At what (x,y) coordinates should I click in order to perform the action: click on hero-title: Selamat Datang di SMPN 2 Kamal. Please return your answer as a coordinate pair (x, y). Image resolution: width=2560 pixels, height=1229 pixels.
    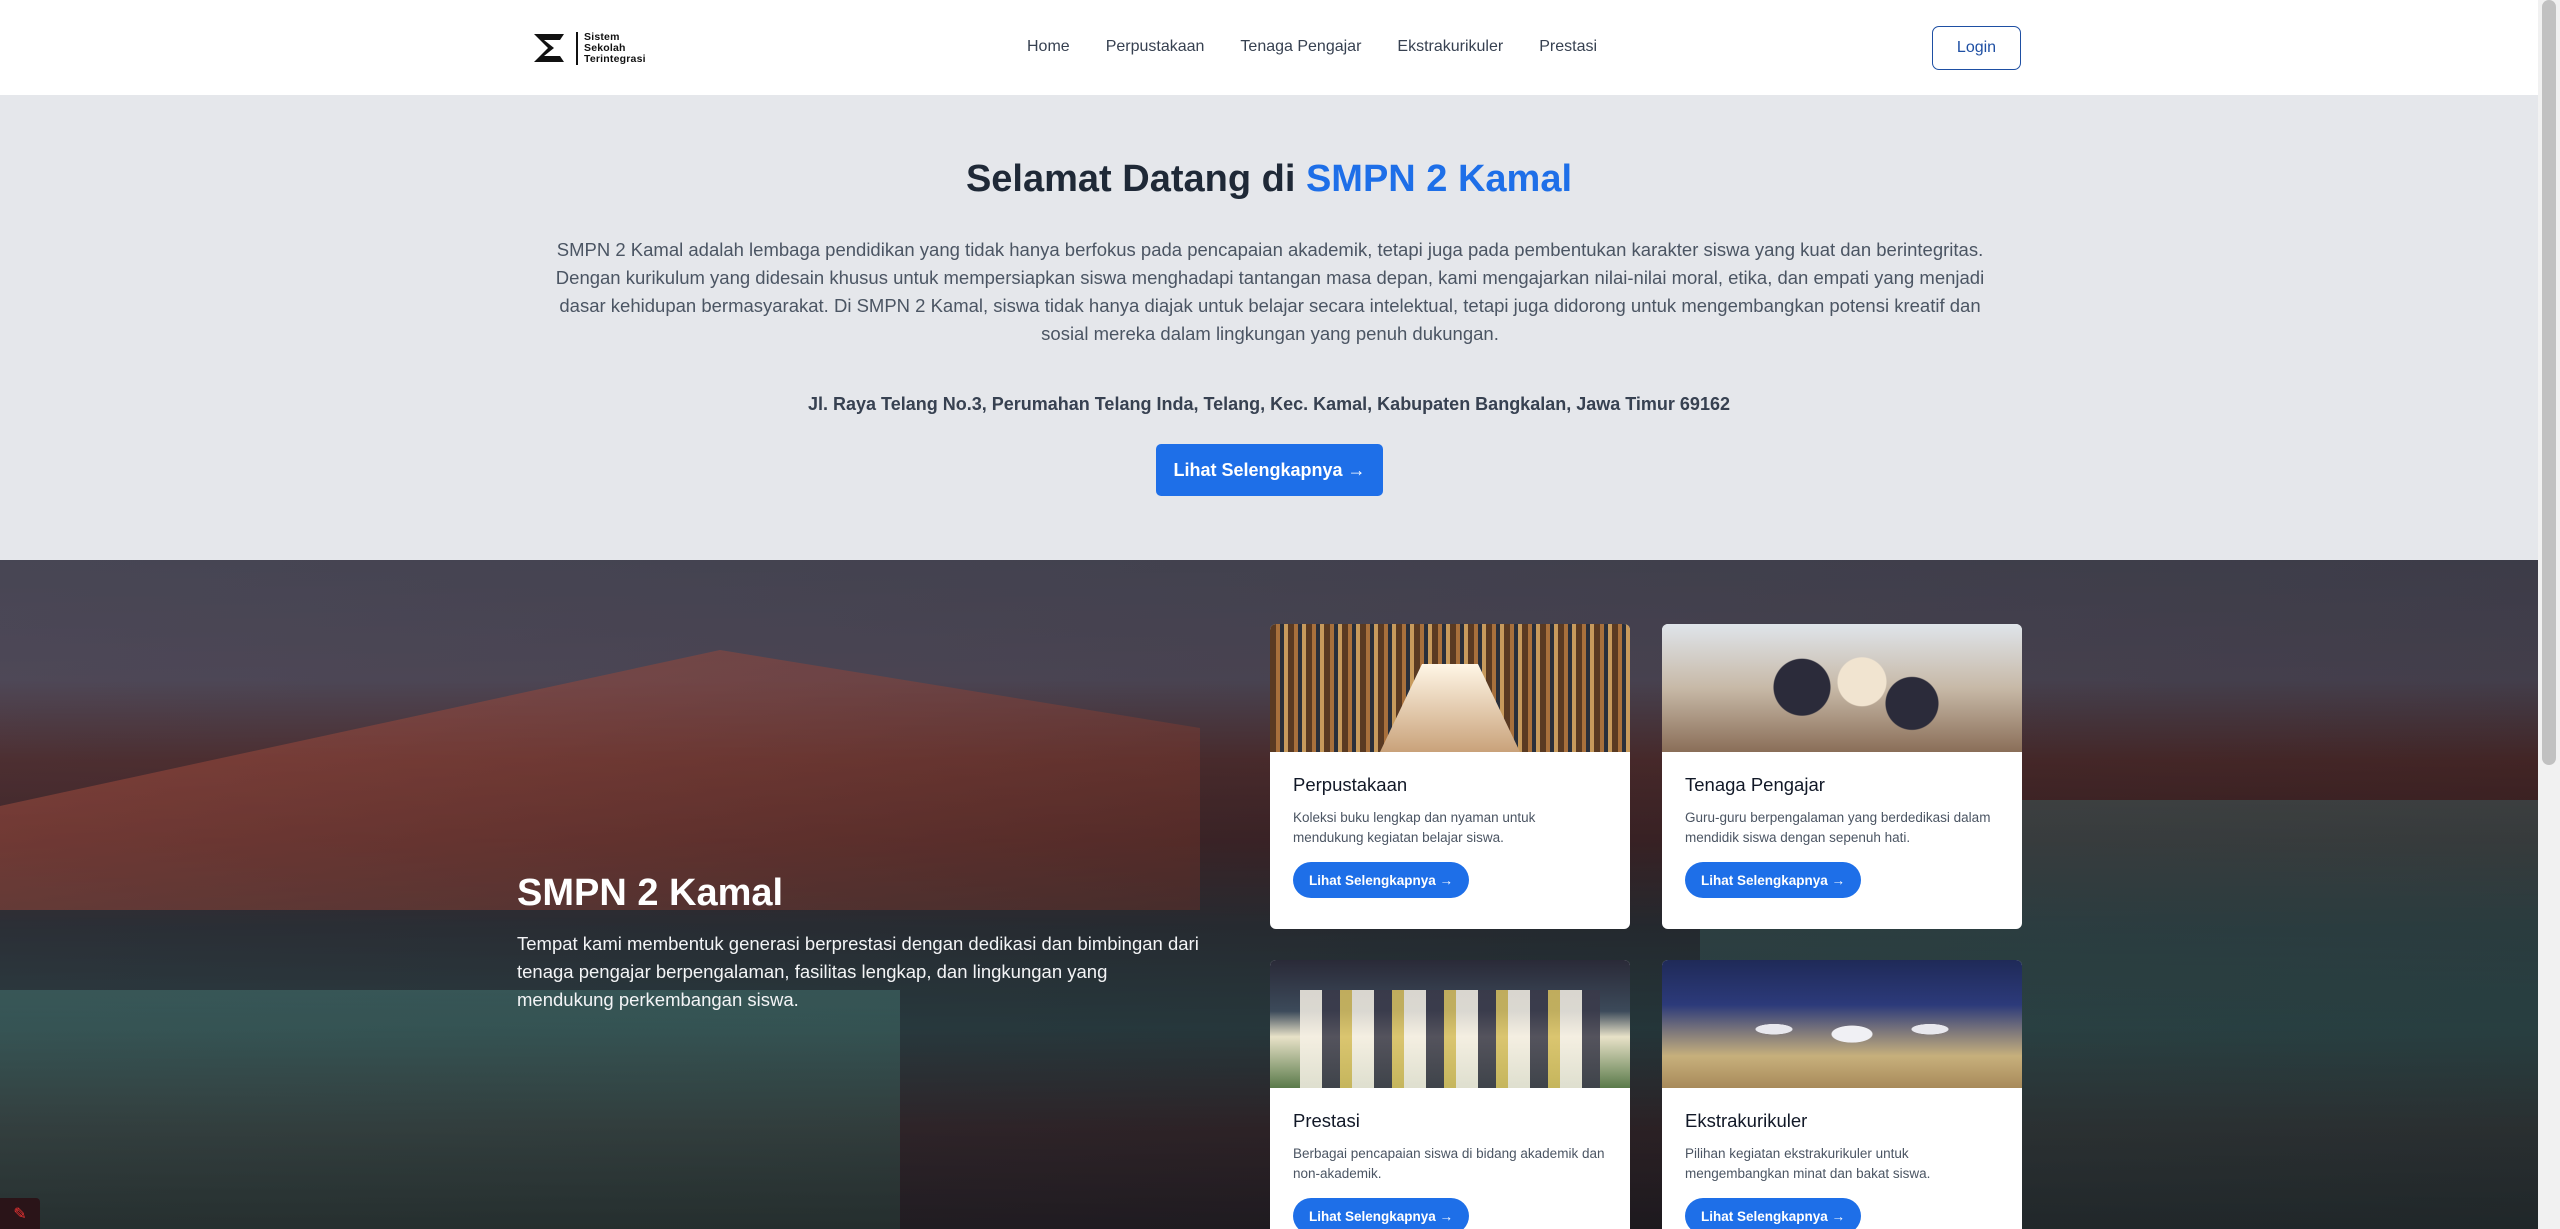
    Looking at the image, I should click on (1269, 179).